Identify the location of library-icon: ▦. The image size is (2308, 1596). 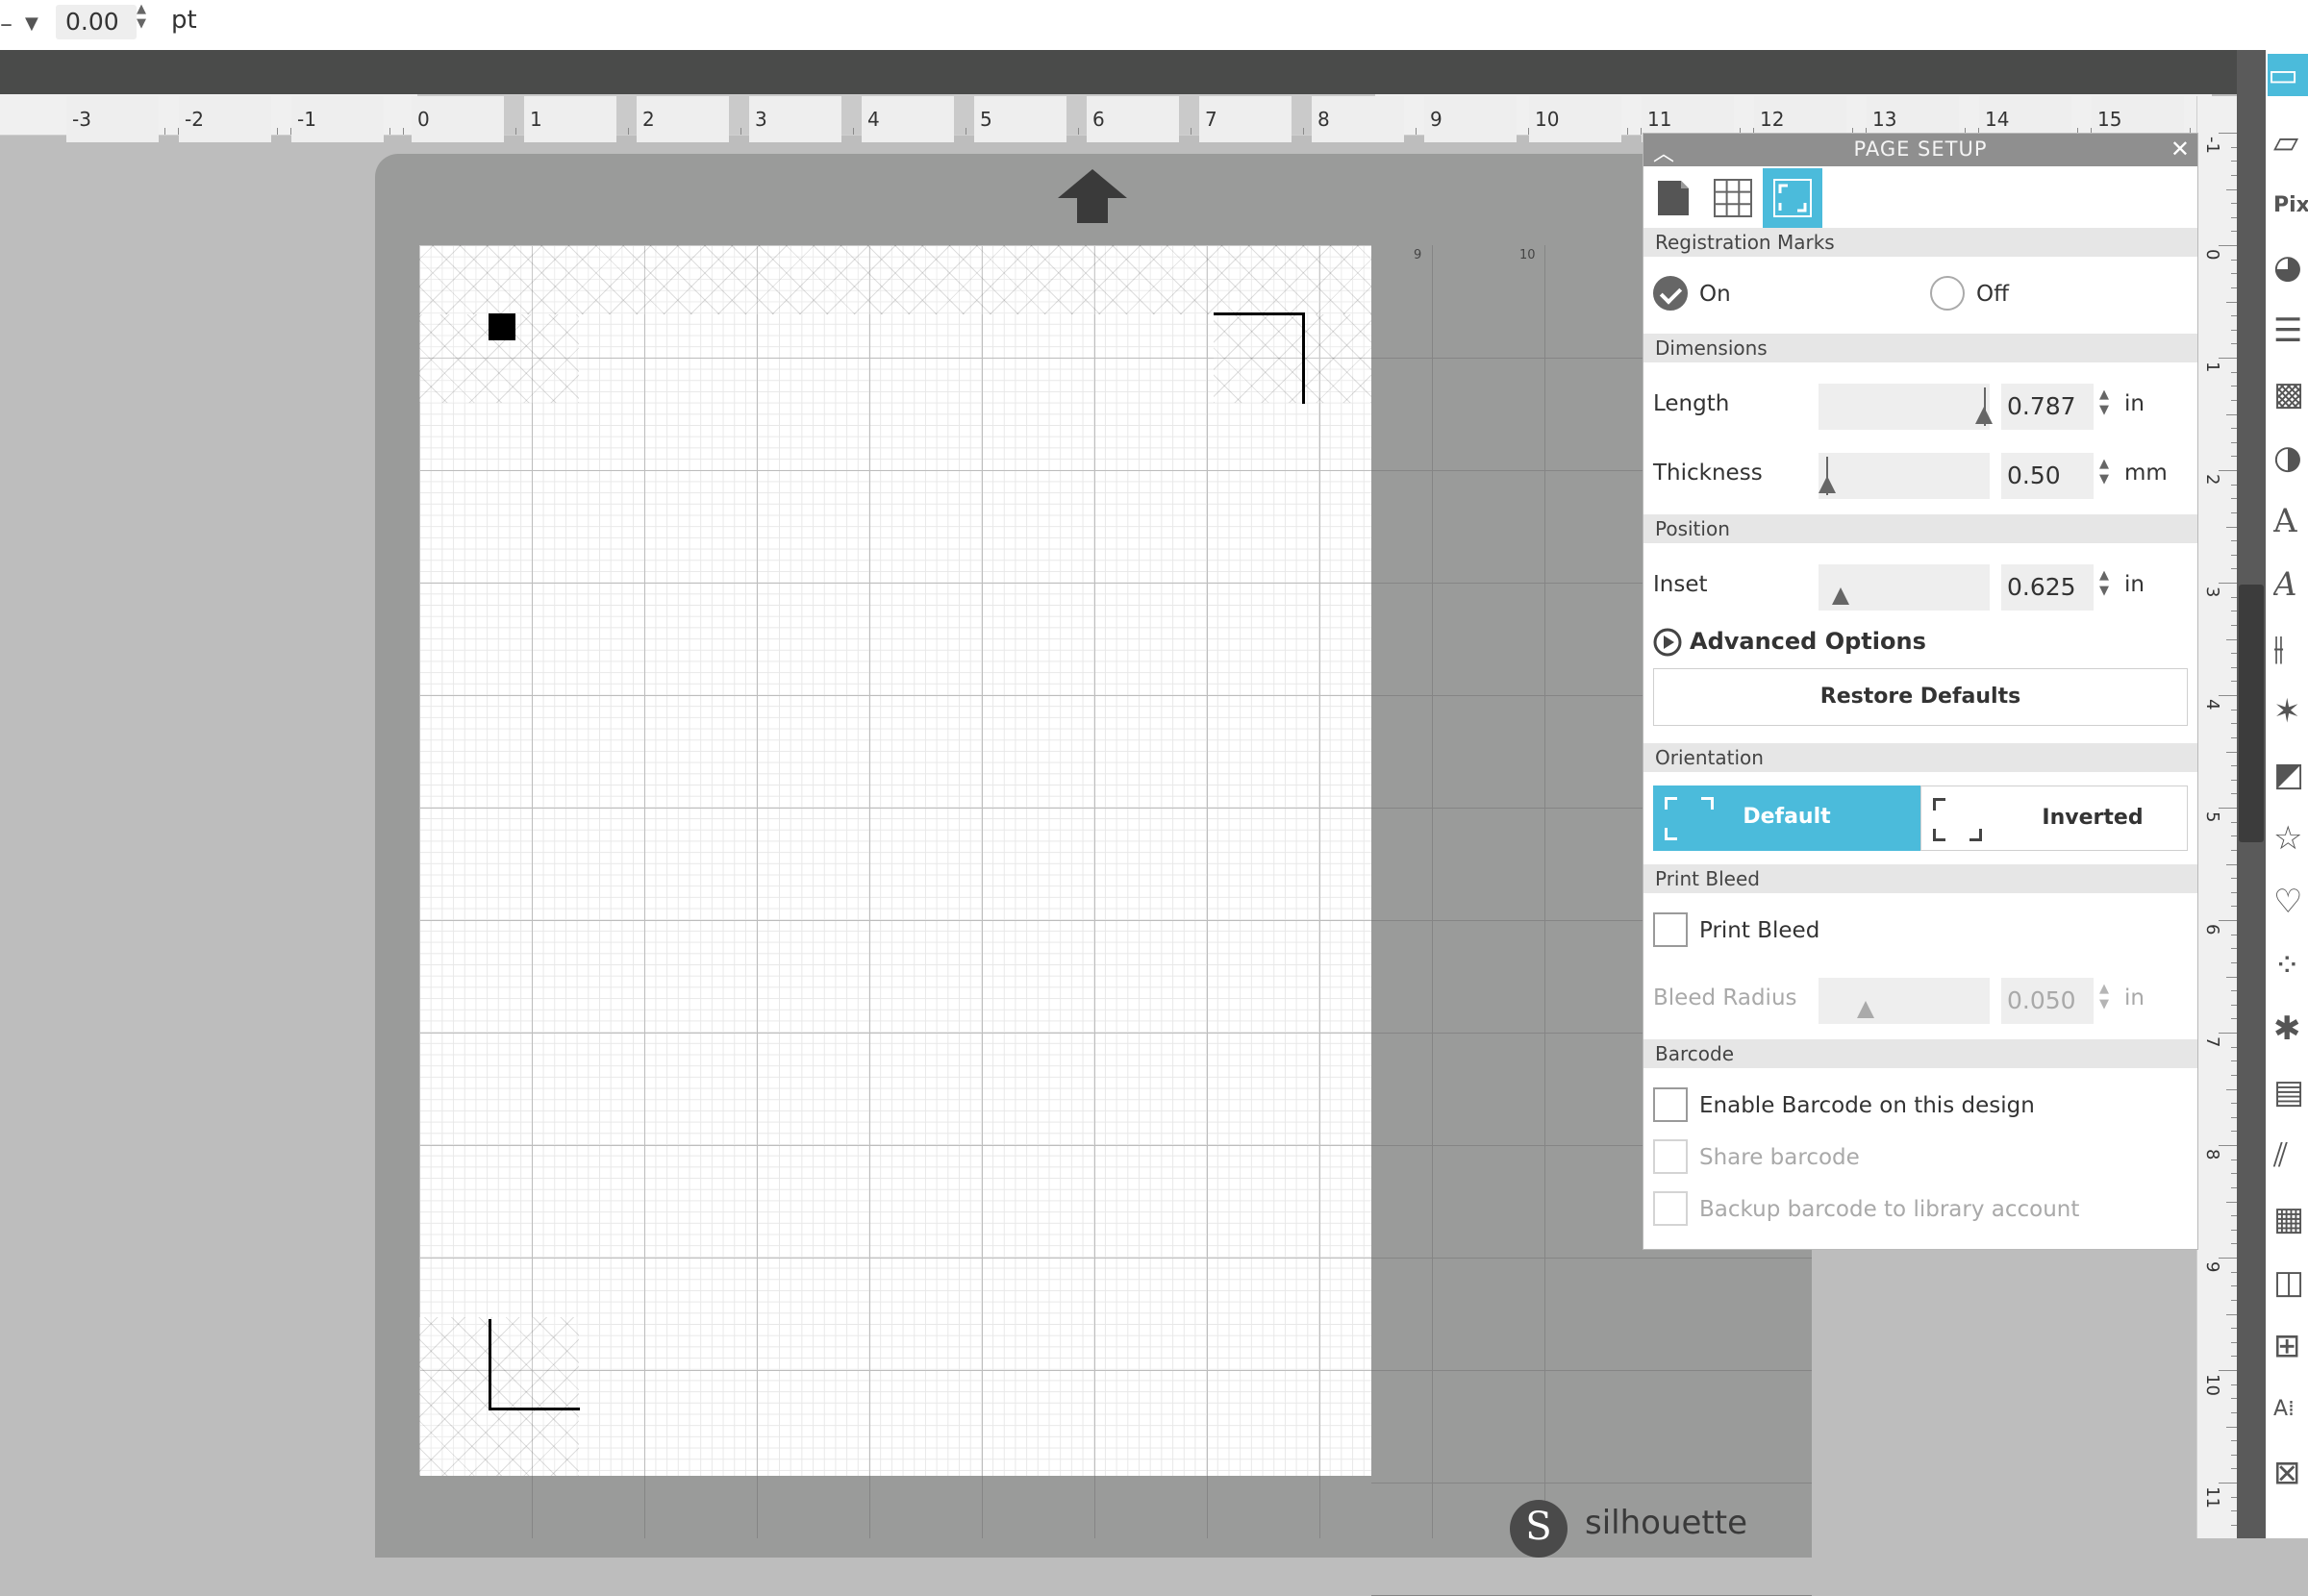
(2290, 1219).